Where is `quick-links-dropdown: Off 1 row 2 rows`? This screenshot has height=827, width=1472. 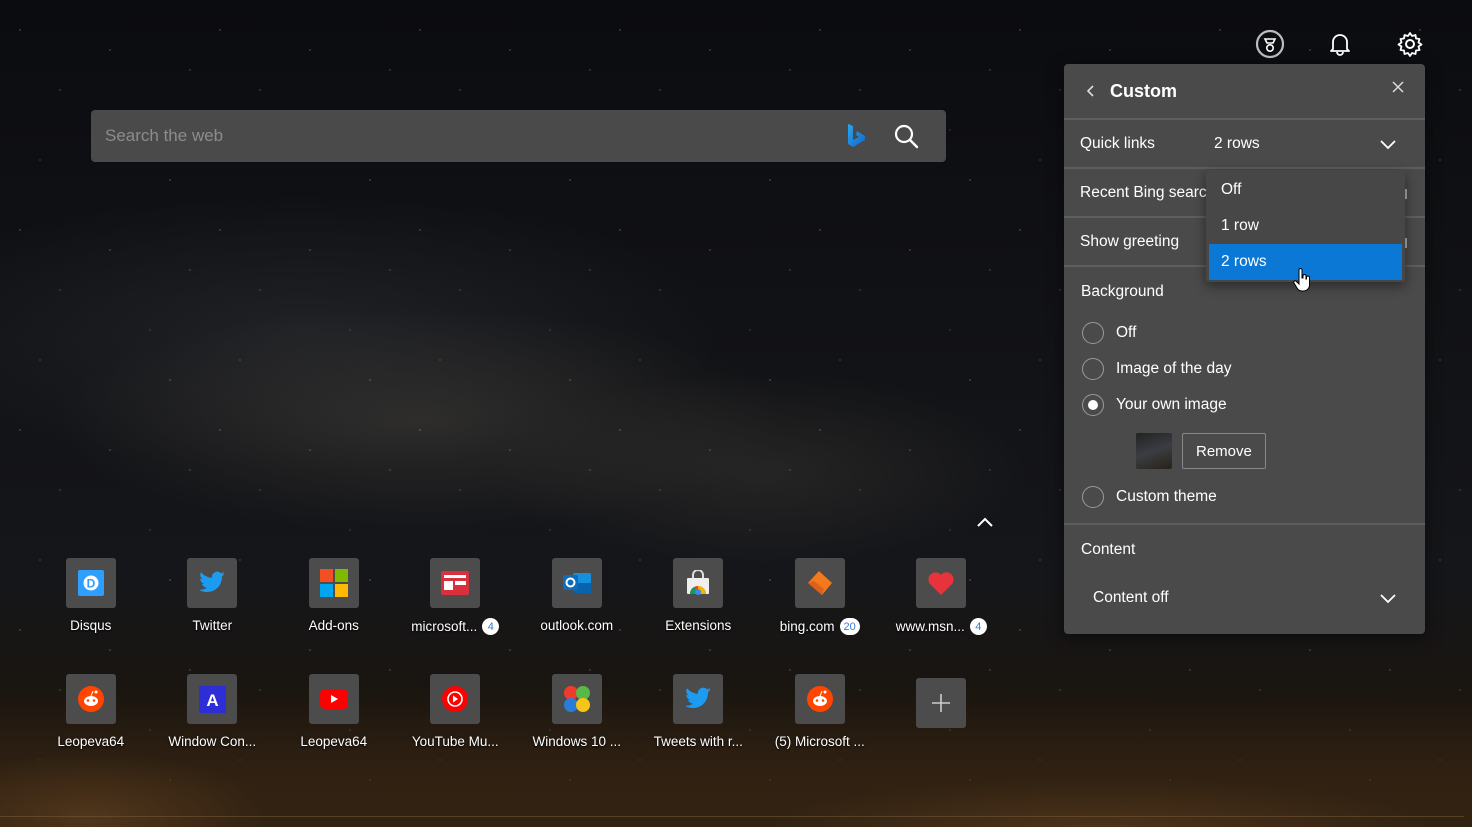
quick-links-dropdown: Off 1 row 2 rows is located at coordinates (1305, 226).